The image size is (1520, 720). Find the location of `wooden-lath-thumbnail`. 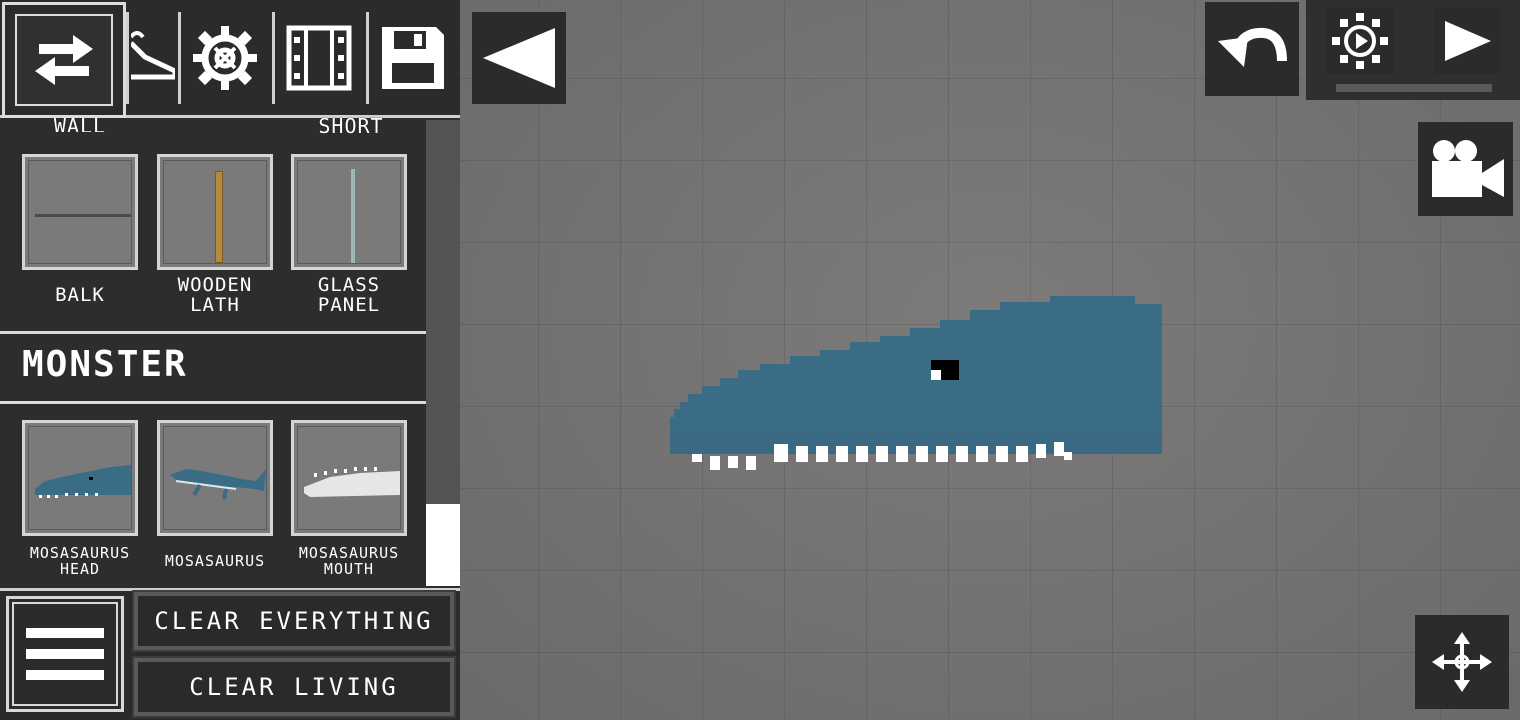

wooden-lath-thumbnail is located at coordinates (219, 217).